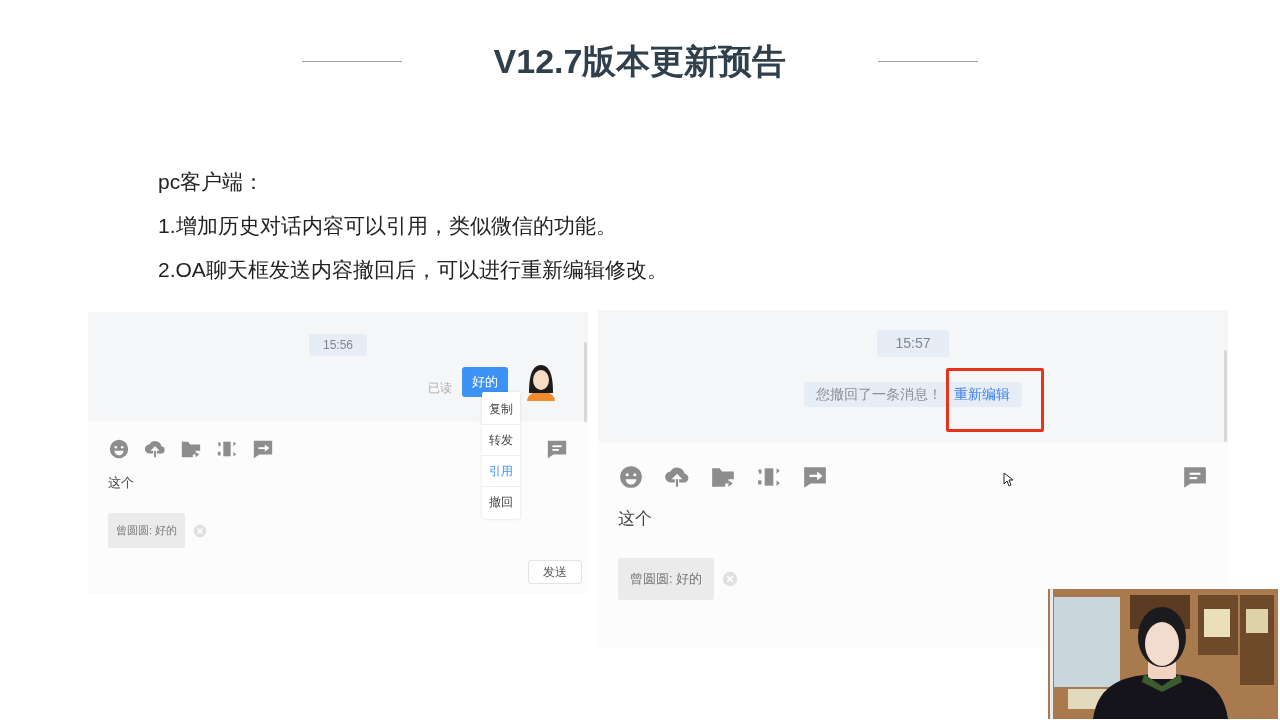 The height and width of the screenshot is (720, 1280). I want to click on read-status: 已读, so click(440, 388).